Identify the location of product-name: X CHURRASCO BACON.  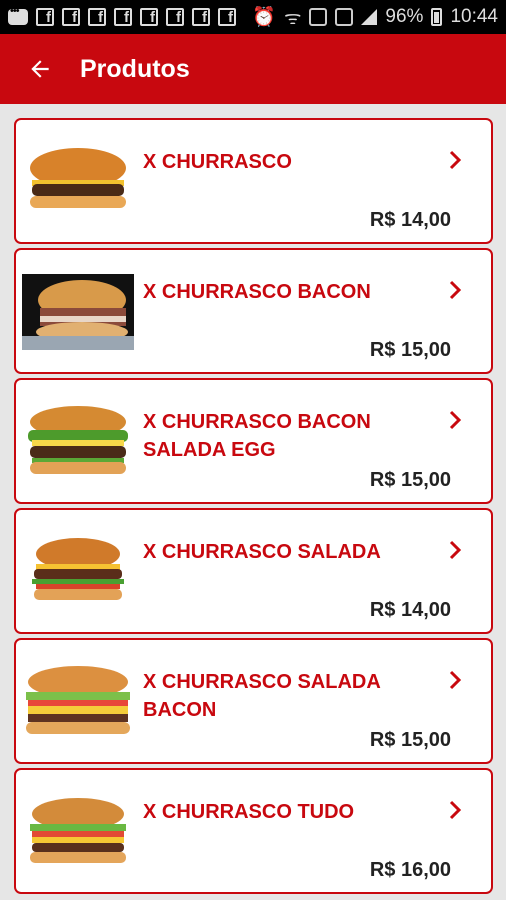
(257, 292).